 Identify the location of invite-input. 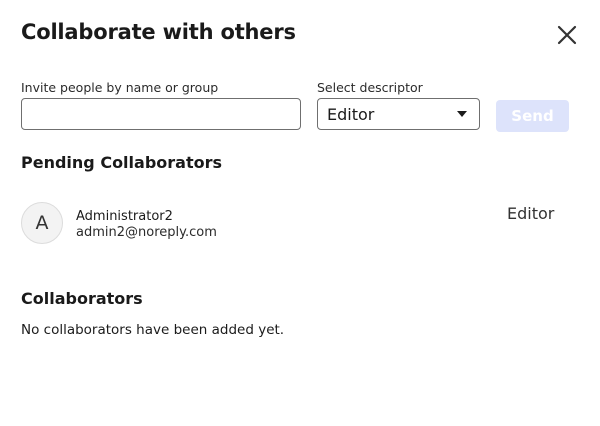
(161, 114).